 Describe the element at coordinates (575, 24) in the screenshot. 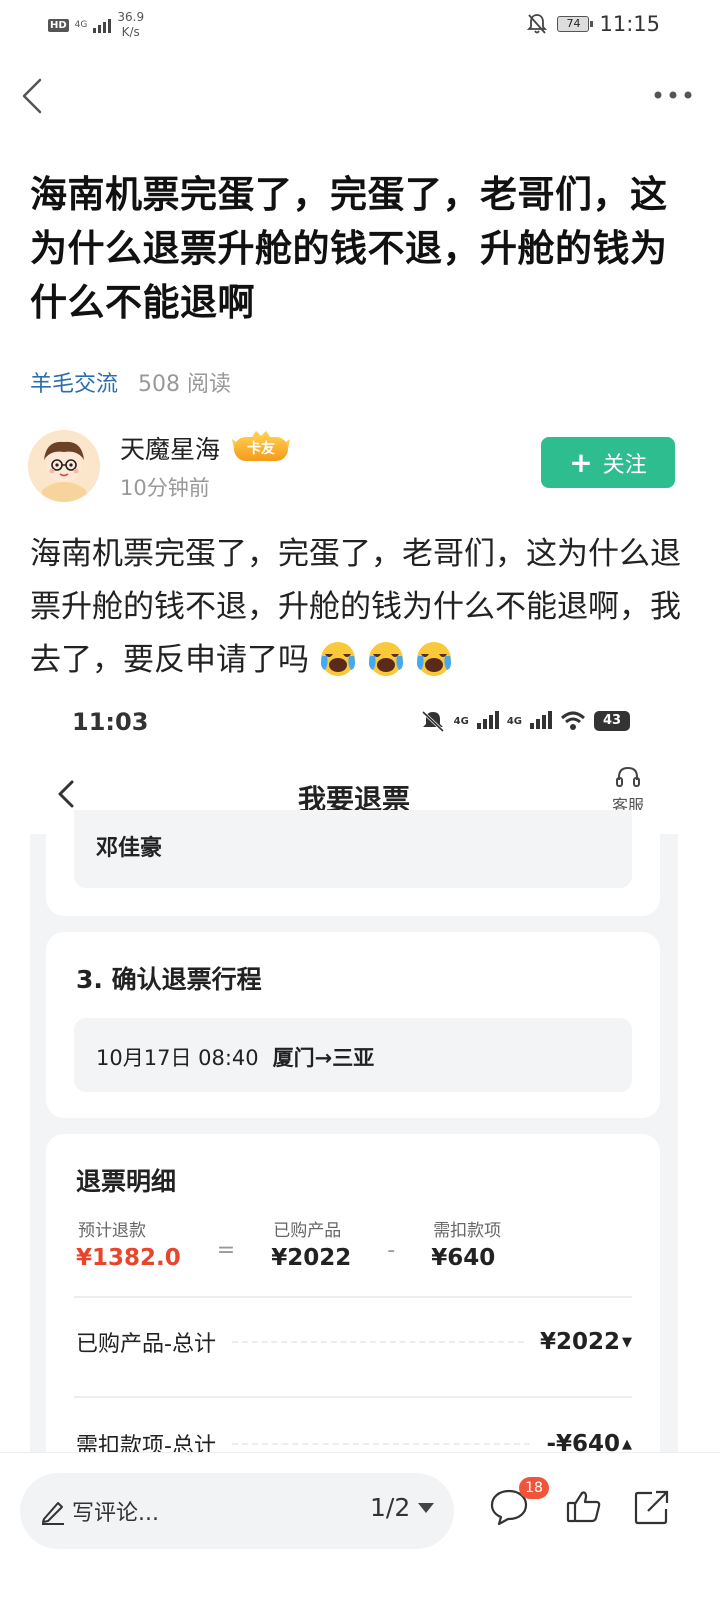

I see `battery-icon: 74` at that location.